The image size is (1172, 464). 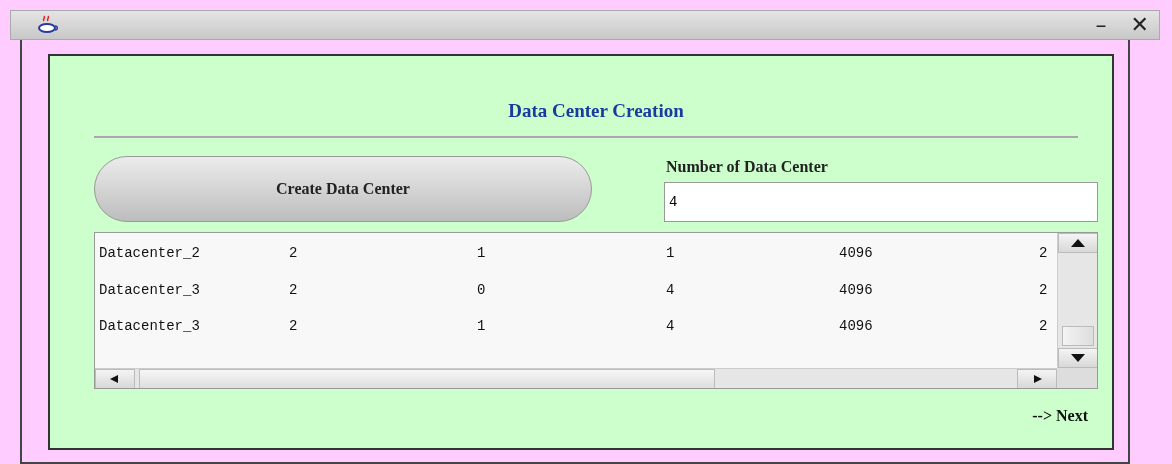 What do you see at coordinates (747, 167) in the screenshot?
I see `field-label: Number of Data Center` at bounding box center [747, 167].